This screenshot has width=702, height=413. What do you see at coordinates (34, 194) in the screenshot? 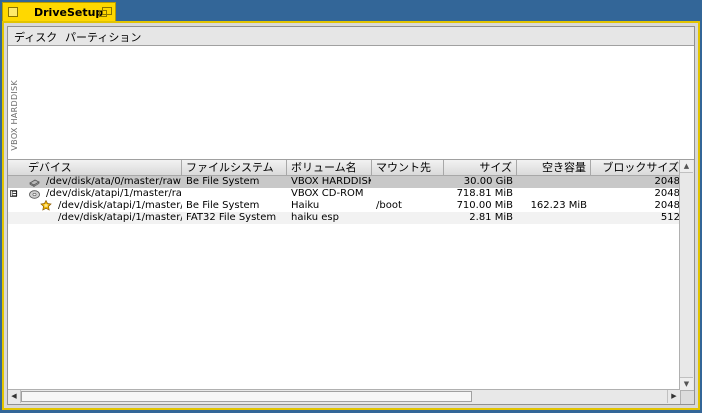
I see `cd-rom-icon` at bounding box center [34, 194].